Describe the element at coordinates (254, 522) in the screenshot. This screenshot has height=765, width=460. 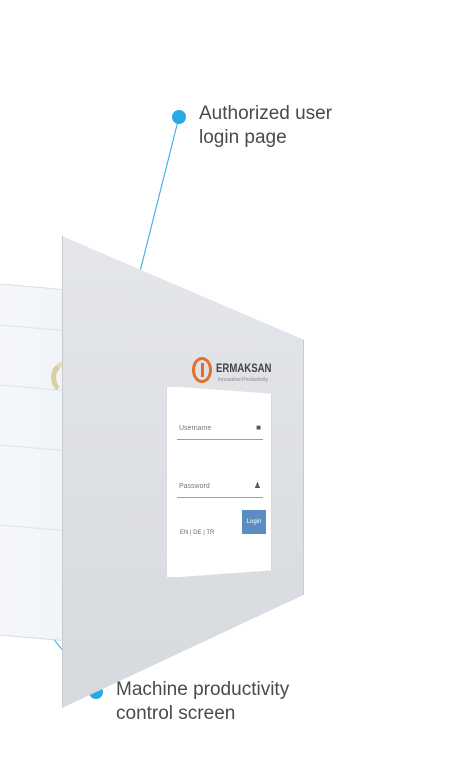
I see `login-button: Login` at that location.